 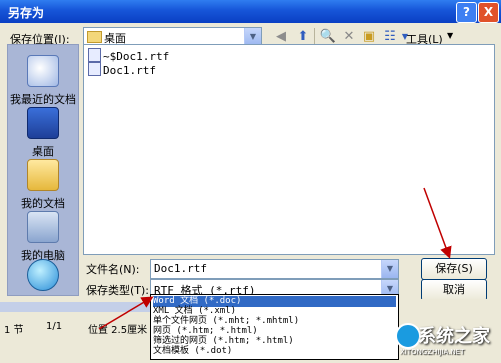 I want to click on status-page: 1/1, so click(x=54, y=326).